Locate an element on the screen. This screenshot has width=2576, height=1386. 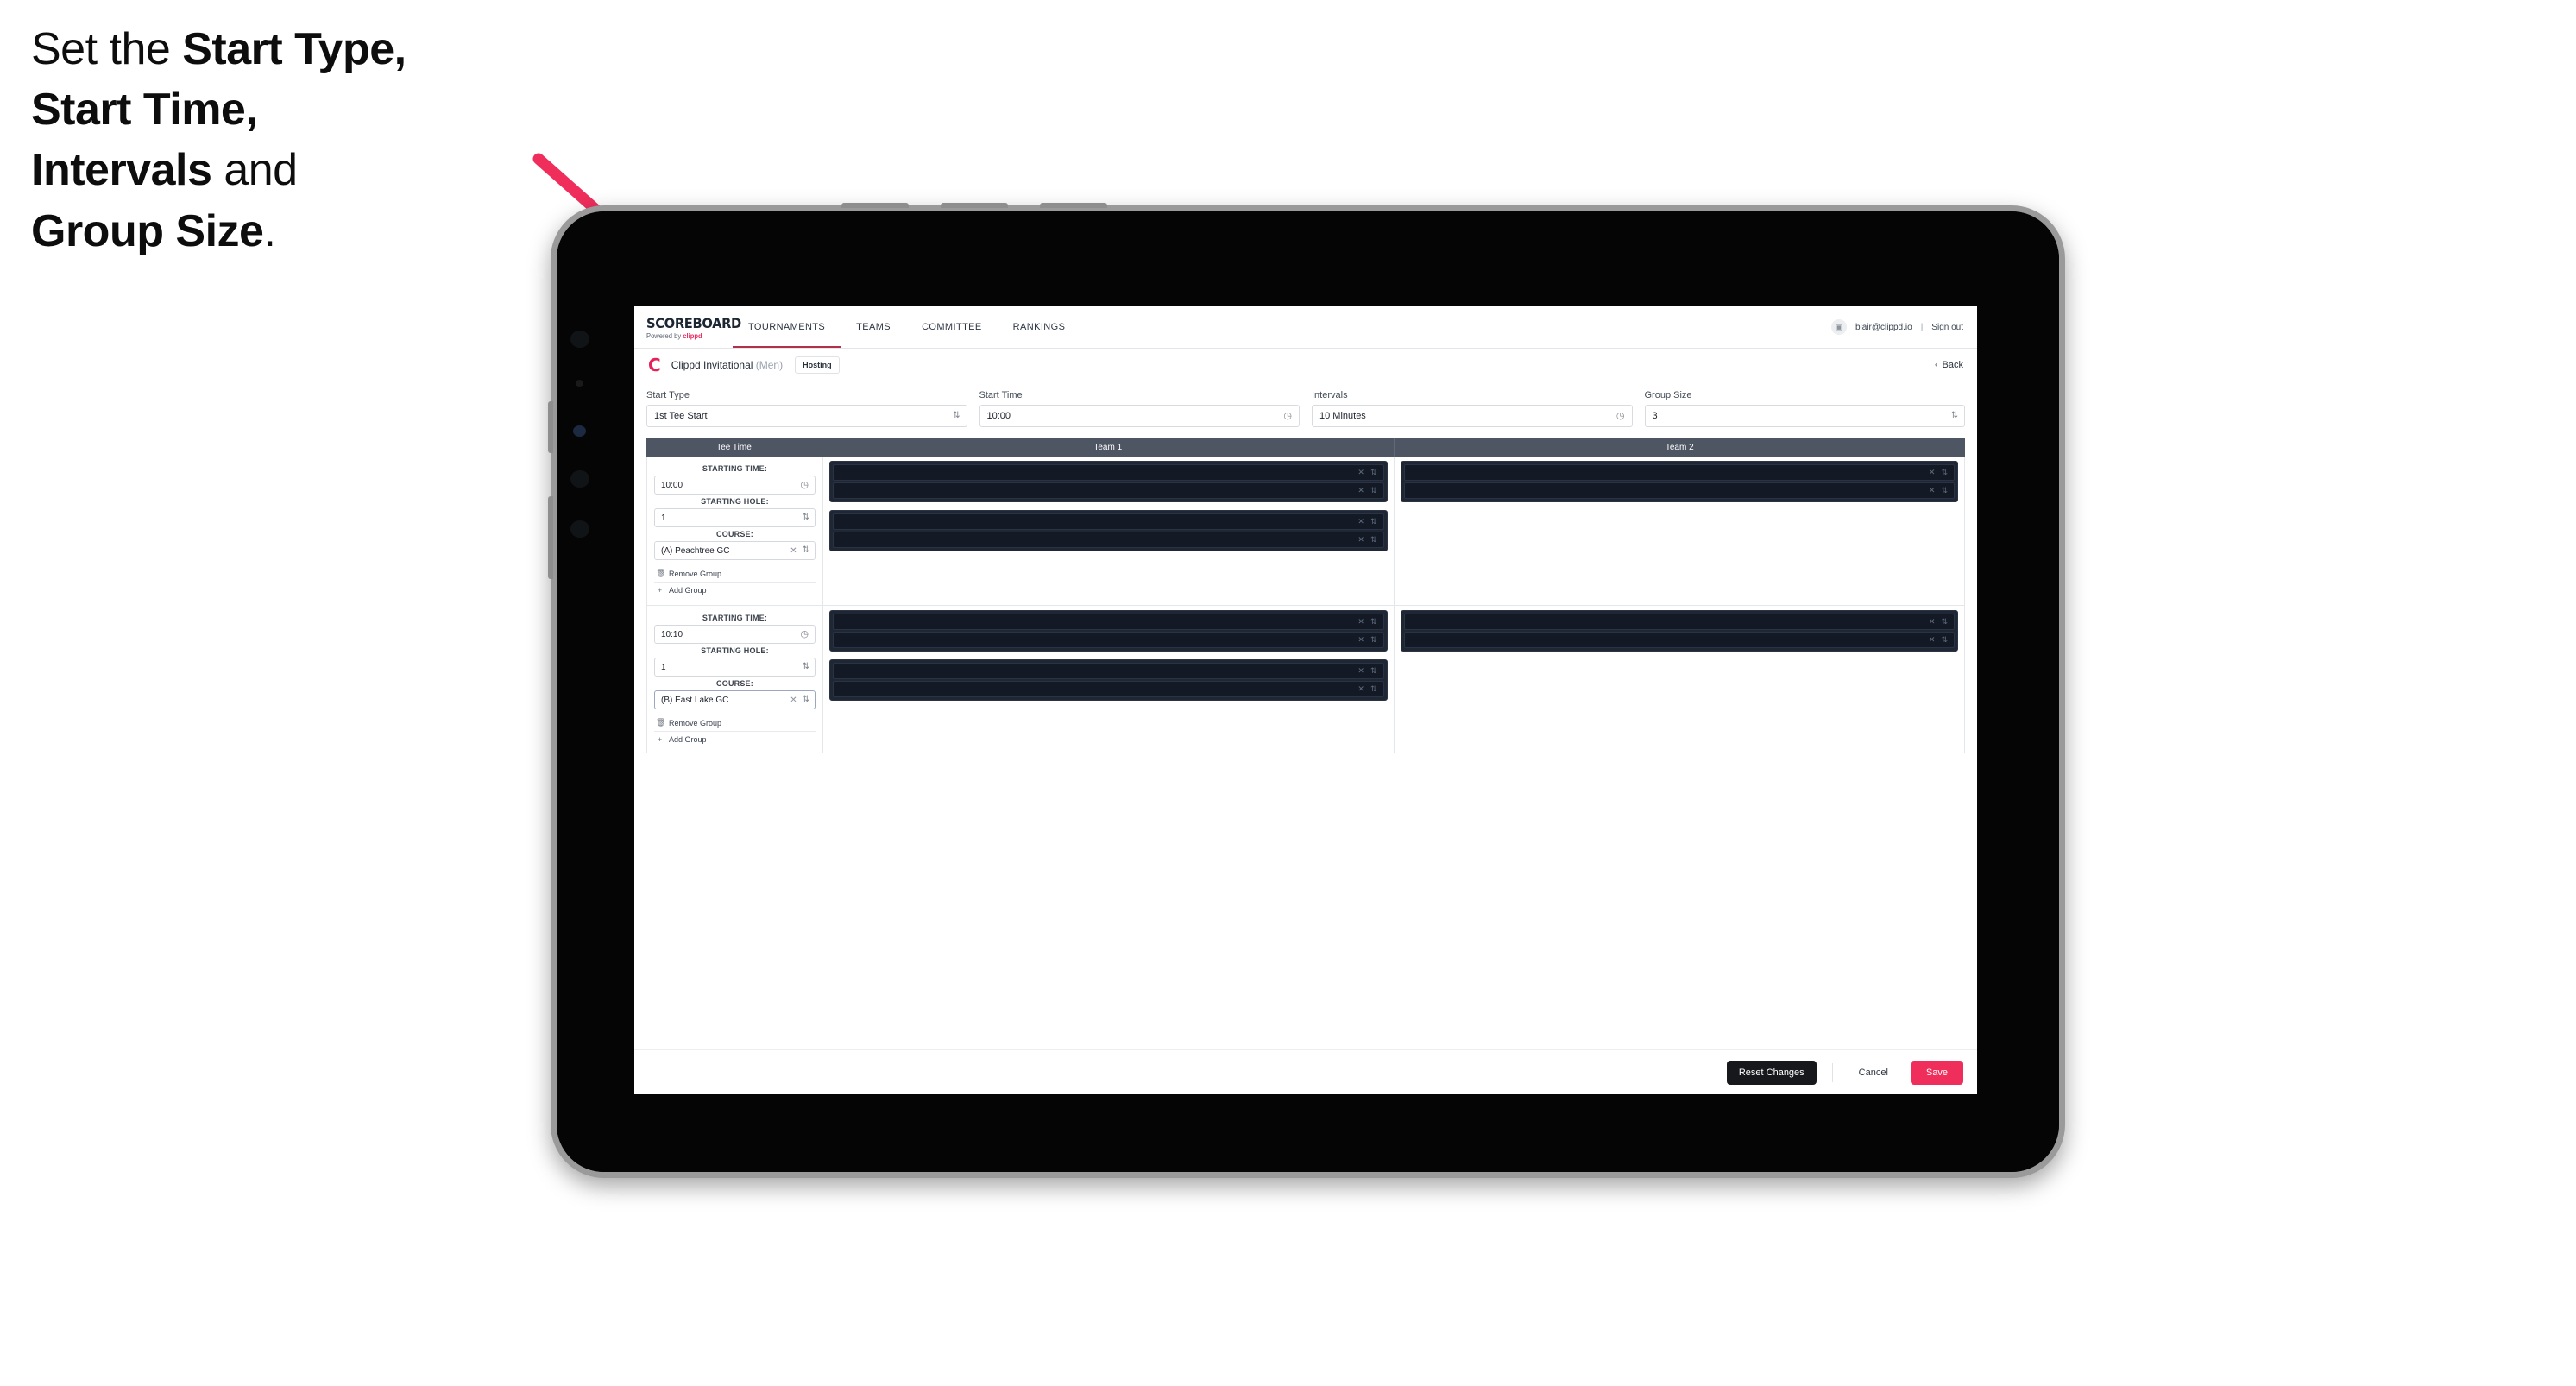
page-title: Clippd Invitational (Men) is located at coordinates (727, 365).